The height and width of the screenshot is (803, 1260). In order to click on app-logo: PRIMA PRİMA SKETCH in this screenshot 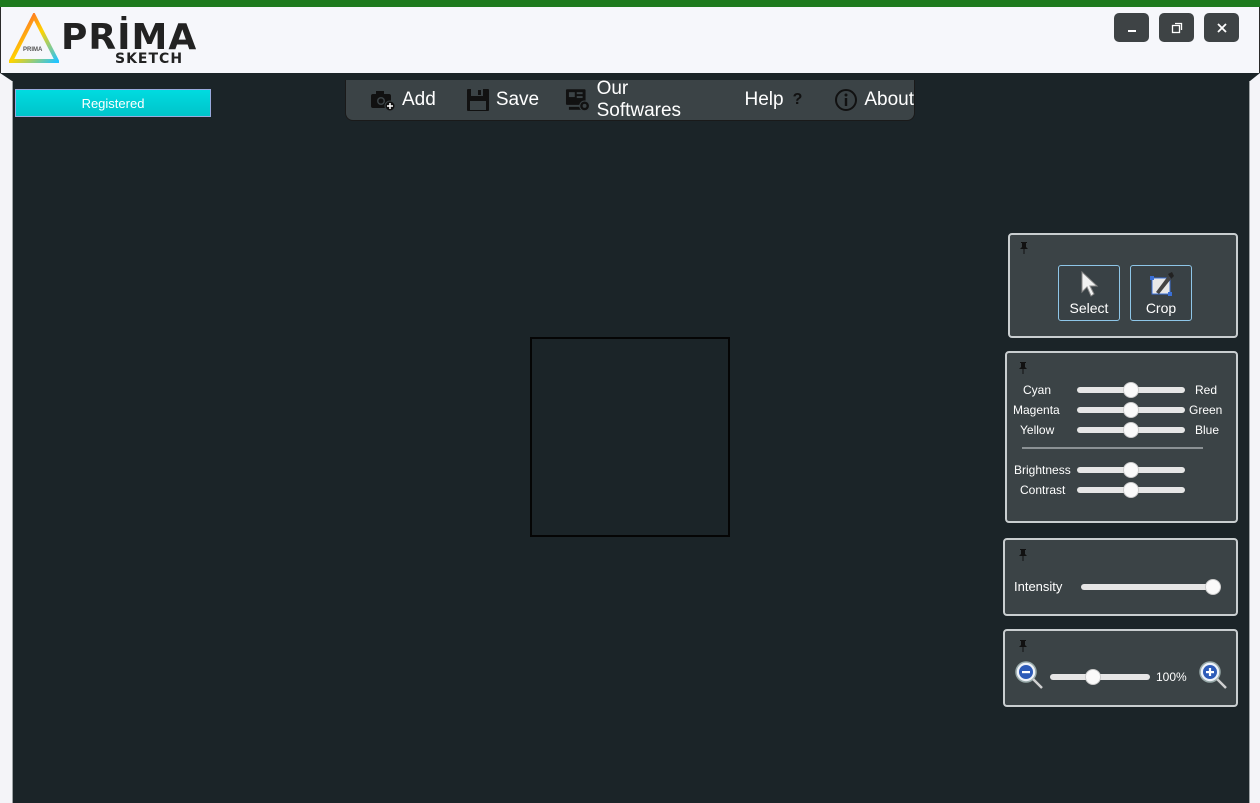, I will do `click(102, 41)`.